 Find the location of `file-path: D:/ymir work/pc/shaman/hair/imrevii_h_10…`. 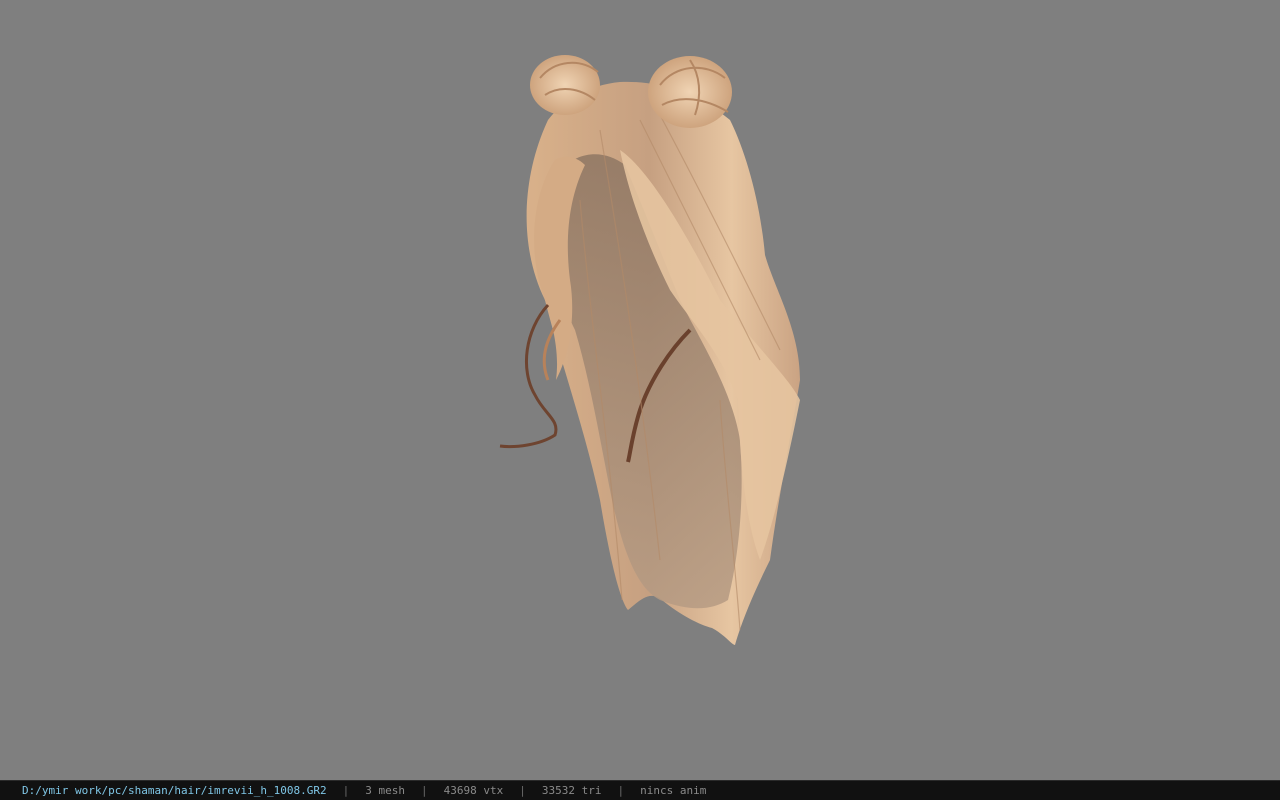

file-path: D:/ymir work/pc/shaman/hair/imrevii_h_10… is located at coordinates (174, 790).